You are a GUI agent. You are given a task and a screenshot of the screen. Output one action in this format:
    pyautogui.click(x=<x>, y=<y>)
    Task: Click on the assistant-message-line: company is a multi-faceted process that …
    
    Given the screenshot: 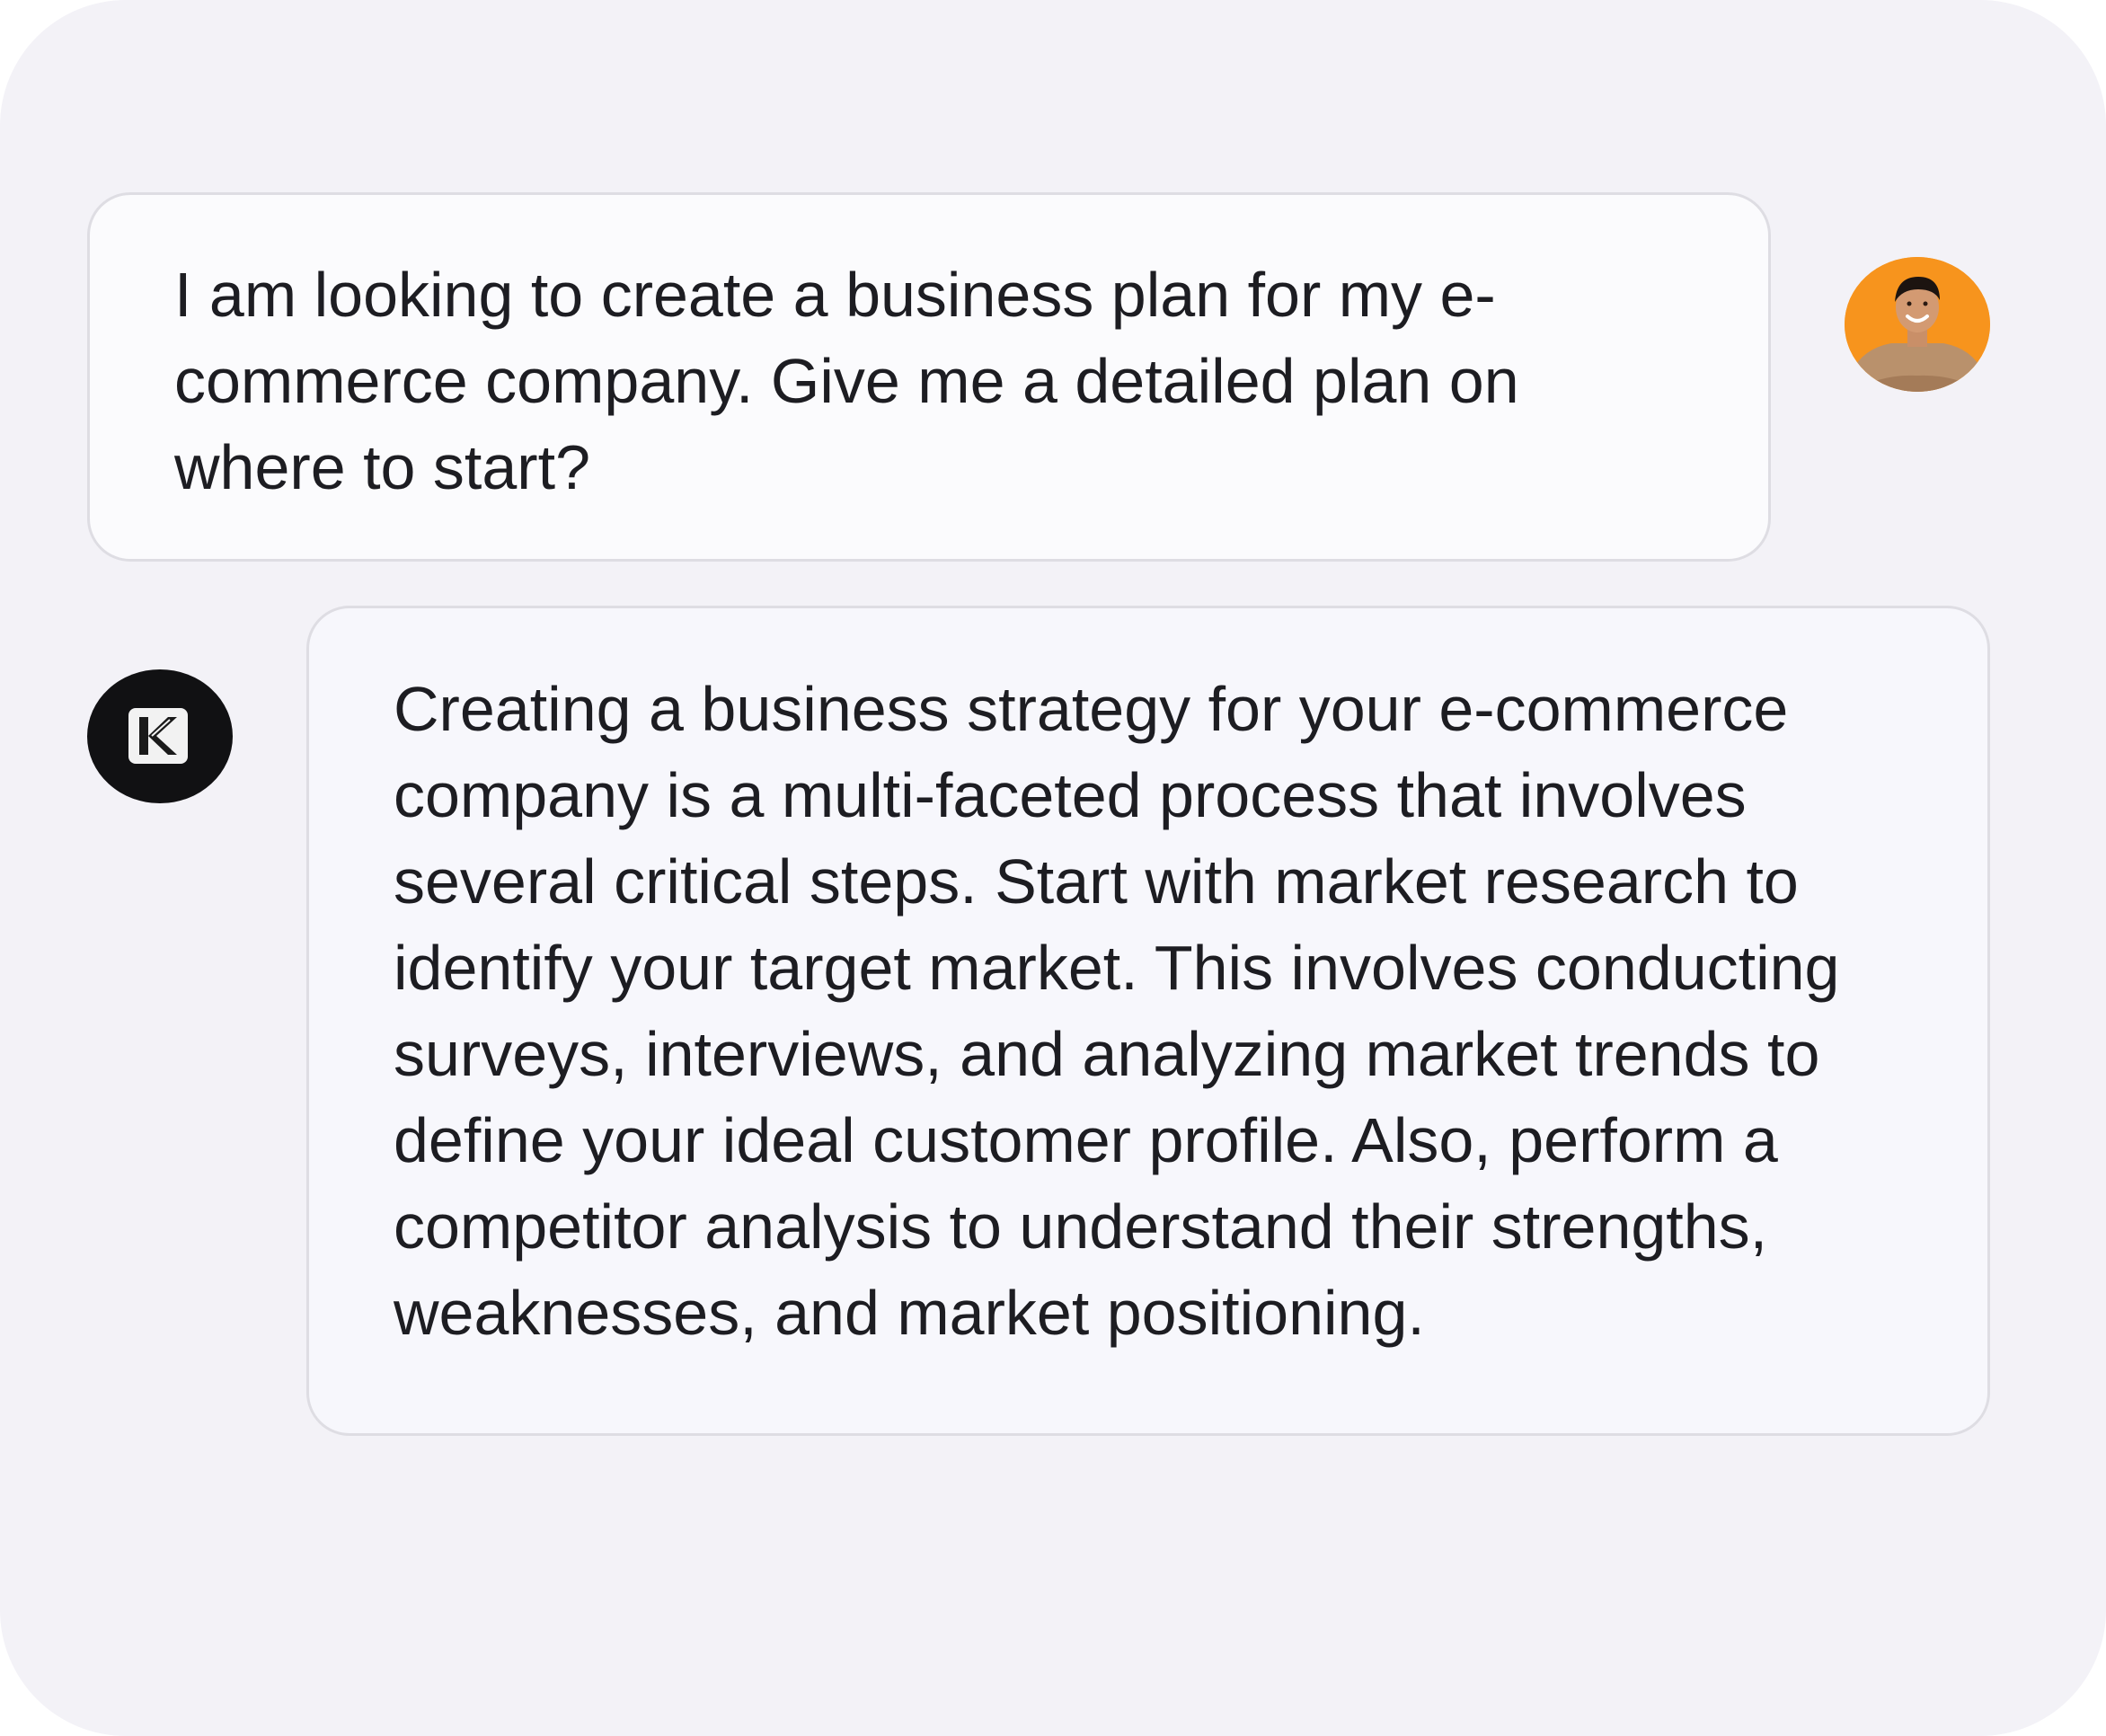 What is the action you would take?
    pyautogui.click(x=1070, y=795)
    